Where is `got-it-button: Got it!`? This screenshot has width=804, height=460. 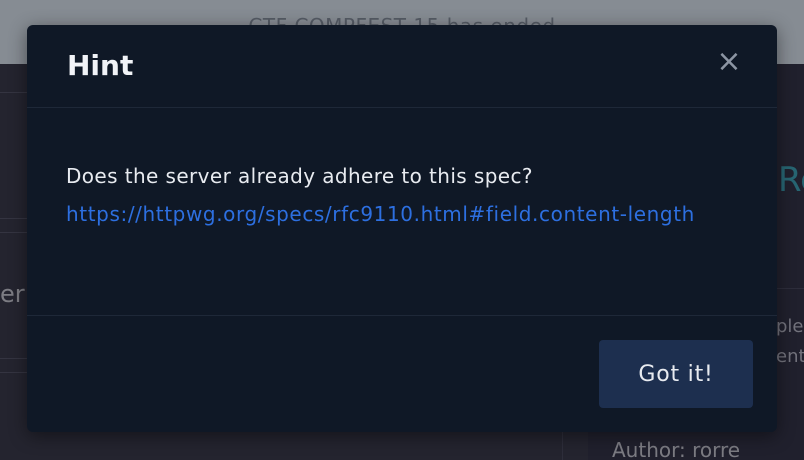 got-it-button: Got it! is located at coordinates (676, 374).